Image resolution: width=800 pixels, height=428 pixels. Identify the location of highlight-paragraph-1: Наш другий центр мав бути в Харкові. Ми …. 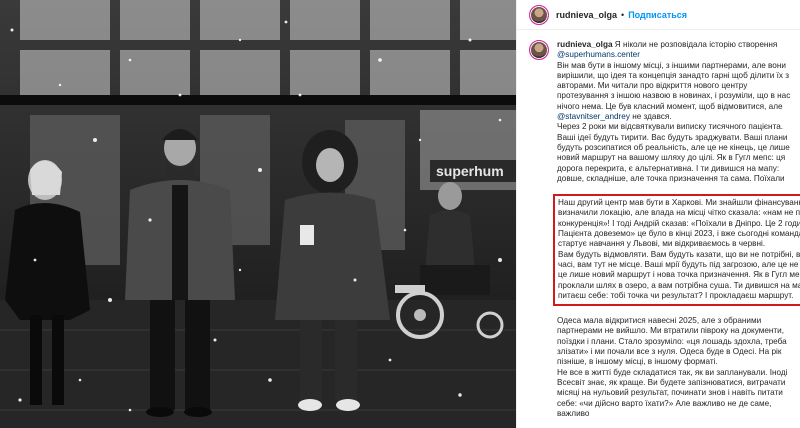
(679, 223).